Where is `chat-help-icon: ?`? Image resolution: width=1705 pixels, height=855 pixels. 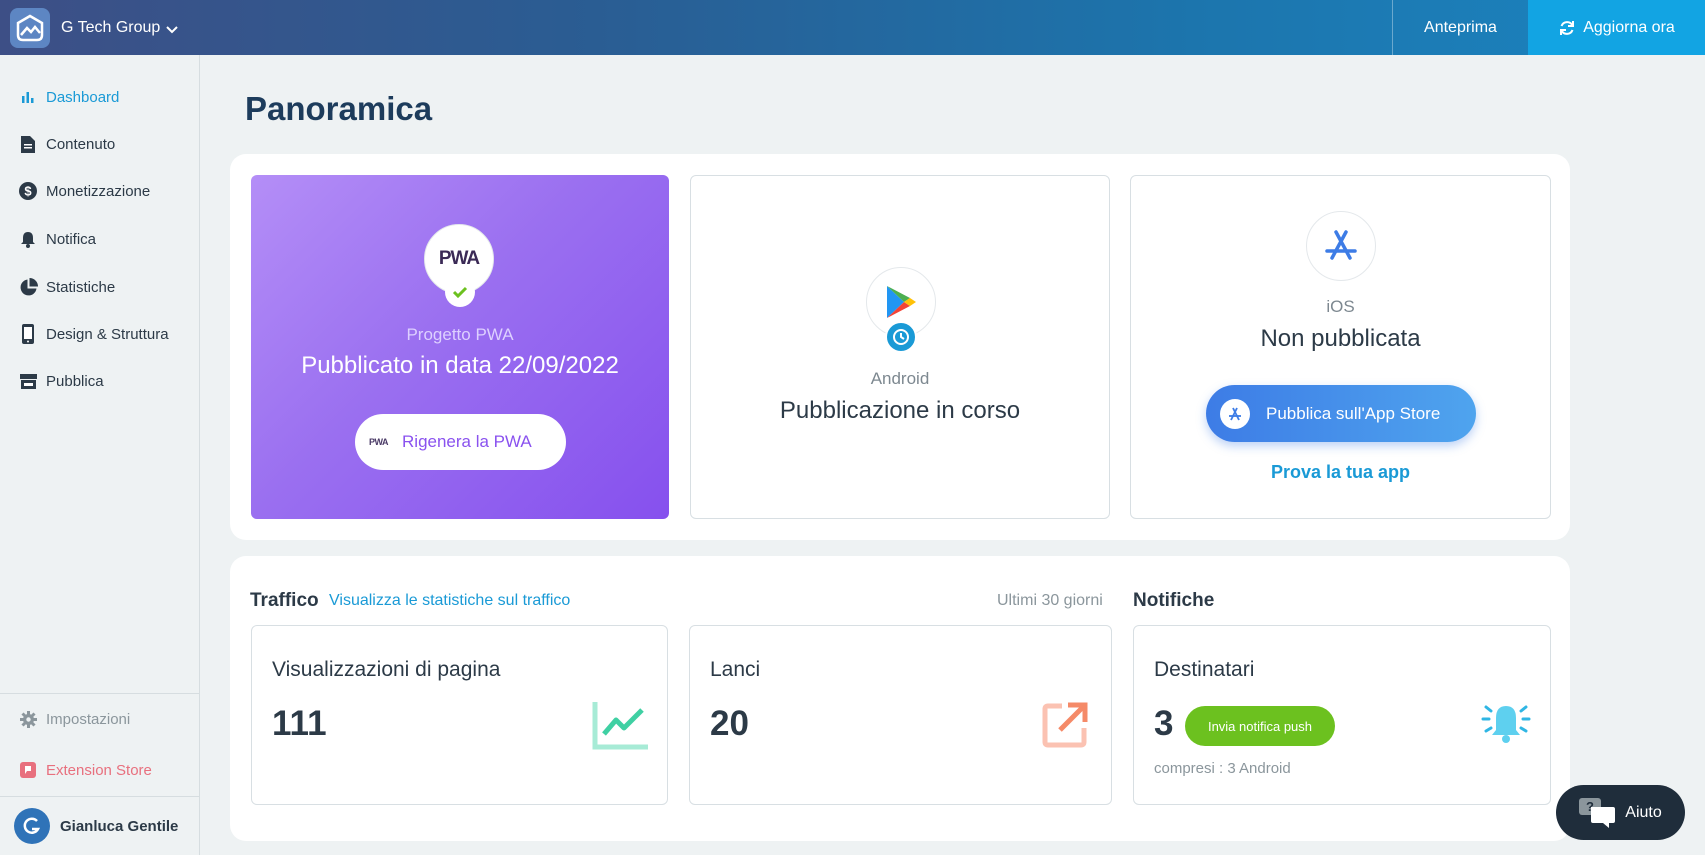 chat-help-icon: ? is located at coordinates (1597, 812).